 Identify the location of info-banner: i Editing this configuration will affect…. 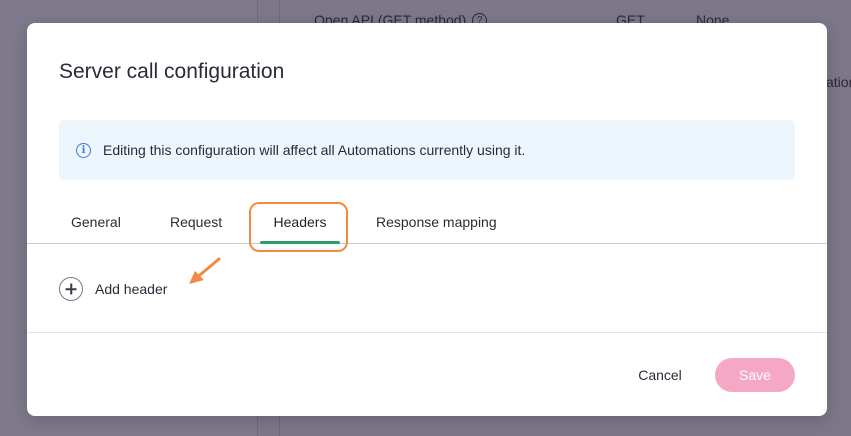
(427, 150).